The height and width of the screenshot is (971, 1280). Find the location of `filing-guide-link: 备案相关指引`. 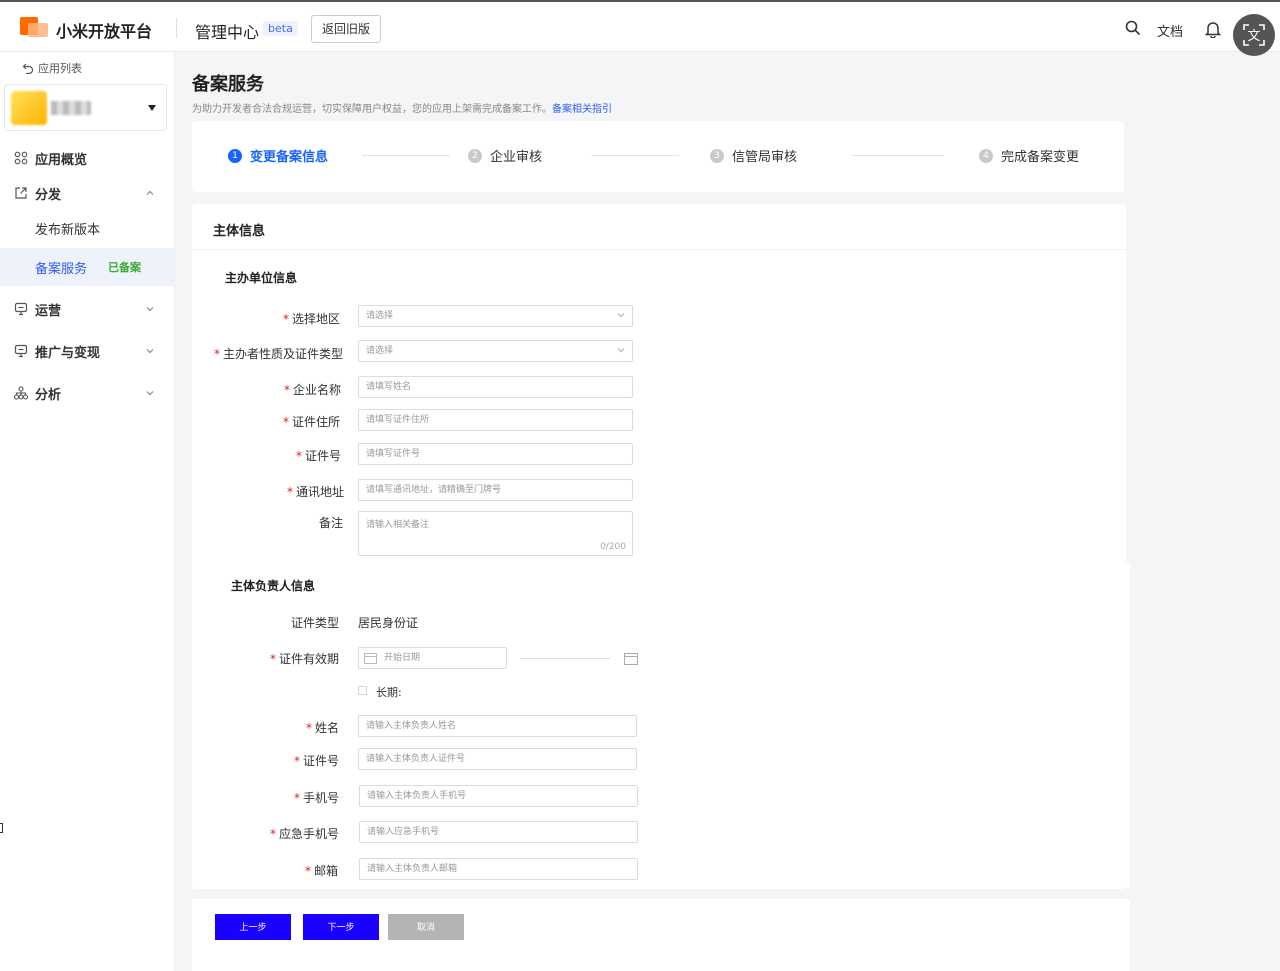

filing-guide-link: 备案相关指引 is located at coordinates (582, 109).